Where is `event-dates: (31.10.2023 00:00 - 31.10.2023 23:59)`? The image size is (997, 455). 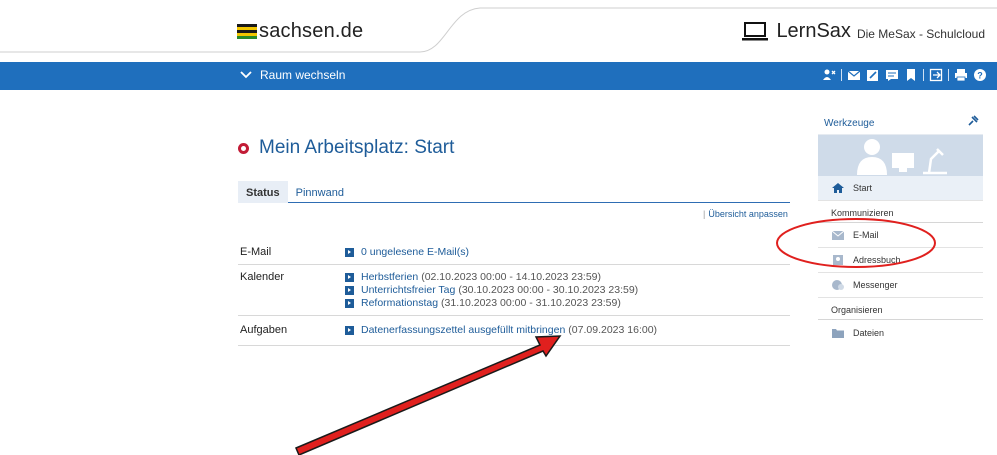
event-dates: (31.10.2023 00:00 - 31.10.2023 23:59) is located at coordinates (531, 303).